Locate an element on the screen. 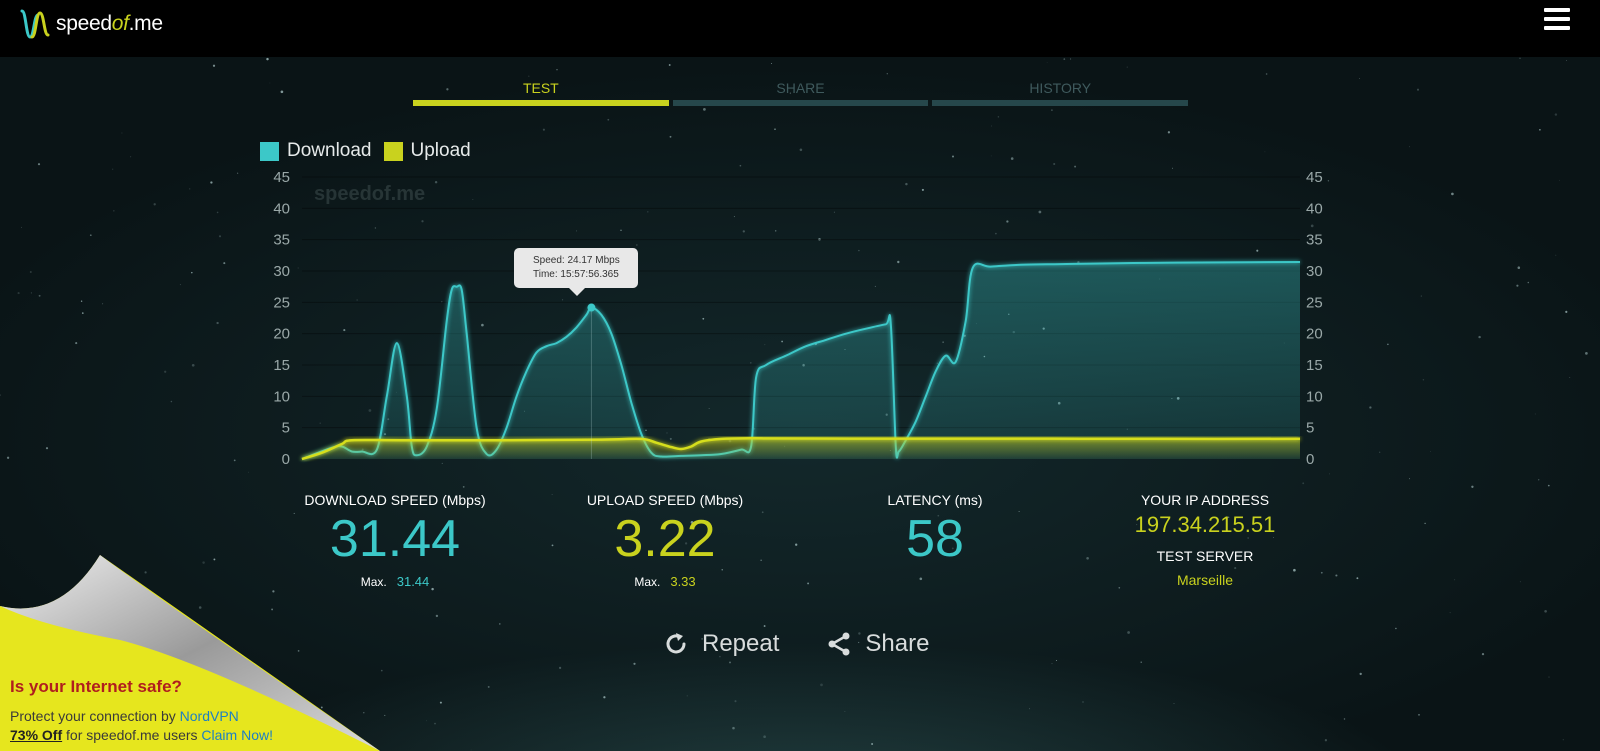 Image resolution: width=1600 pixels, height=751 pixels. tab-share-label: SHARE is located at coordinates (800, 88).